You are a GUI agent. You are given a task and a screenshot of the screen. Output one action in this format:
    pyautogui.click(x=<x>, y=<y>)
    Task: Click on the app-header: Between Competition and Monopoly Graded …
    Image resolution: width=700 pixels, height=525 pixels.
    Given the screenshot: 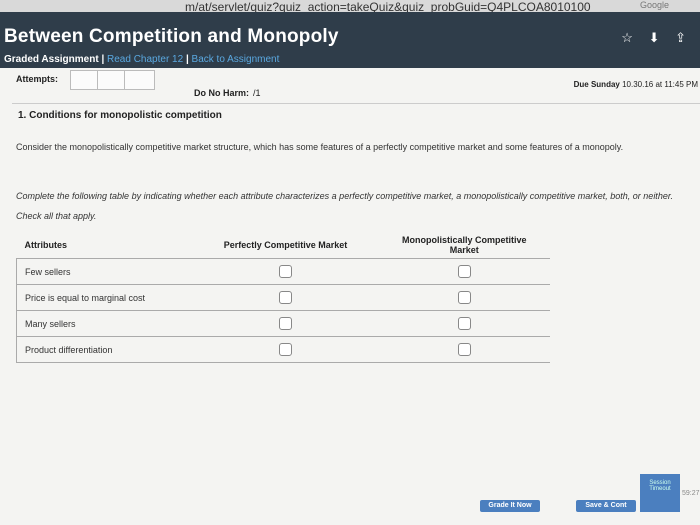 What is the action you would take?
    pyautogui.click(x=350, y=40)
    